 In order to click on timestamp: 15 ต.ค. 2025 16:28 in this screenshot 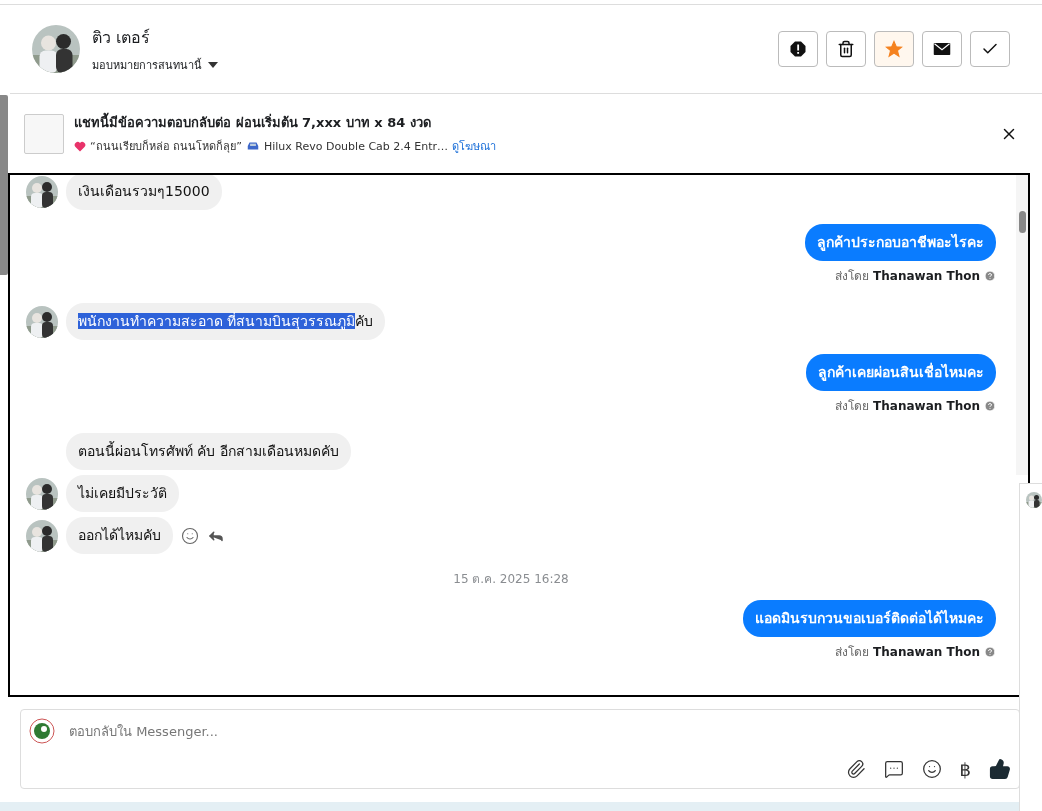, I will do `click(511, 579)`.